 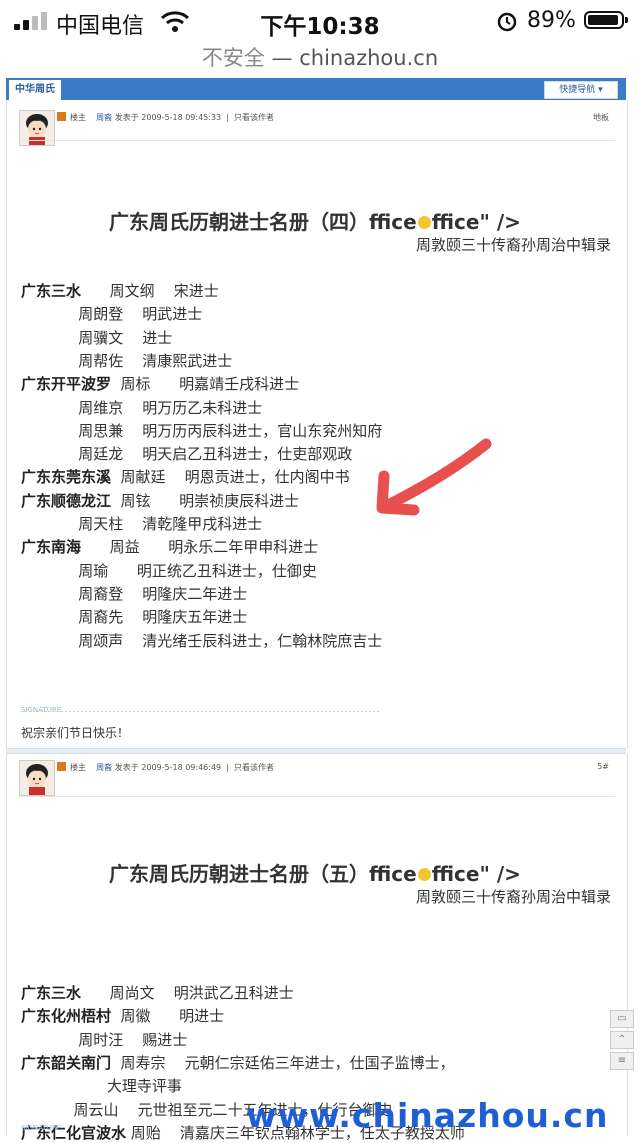 What do you see at coordinates (201, 711) in the screenshot?
I see `signature-divider` at bounding box center [201, 711].